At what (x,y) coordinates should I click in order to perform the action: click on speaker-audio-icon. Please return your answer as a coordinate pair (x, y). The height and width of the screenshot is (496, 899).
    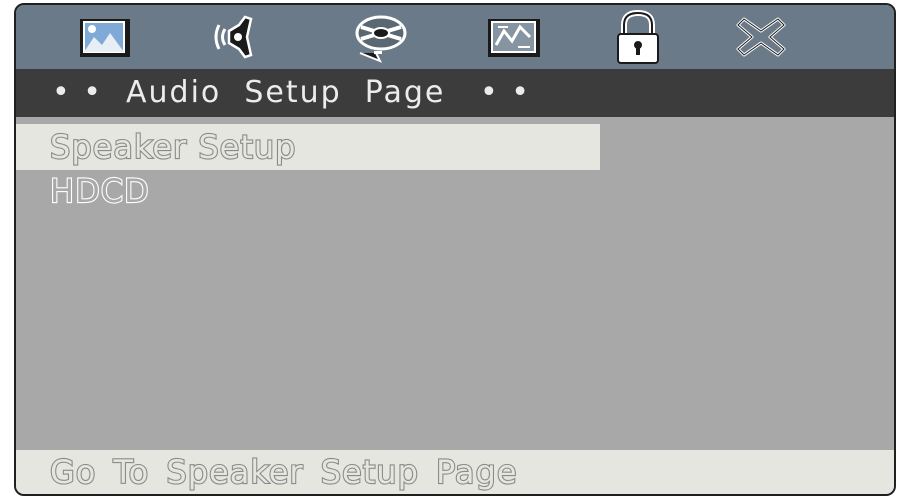
    Looking at the image, I should click on (236, 37).